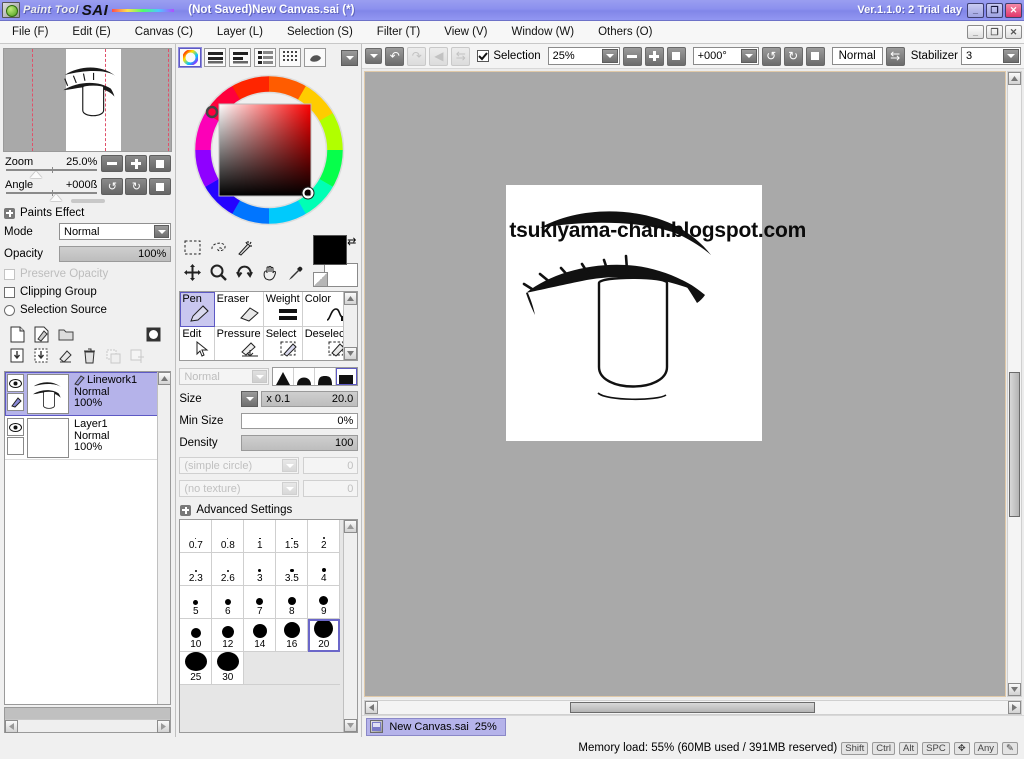 Image resolution: width=1024 pixels, height=759 pixels. What do you see at coordinates (296, 272) in the screenshot?
I see `eyedropper-tool` at bounding box center [296, 272].